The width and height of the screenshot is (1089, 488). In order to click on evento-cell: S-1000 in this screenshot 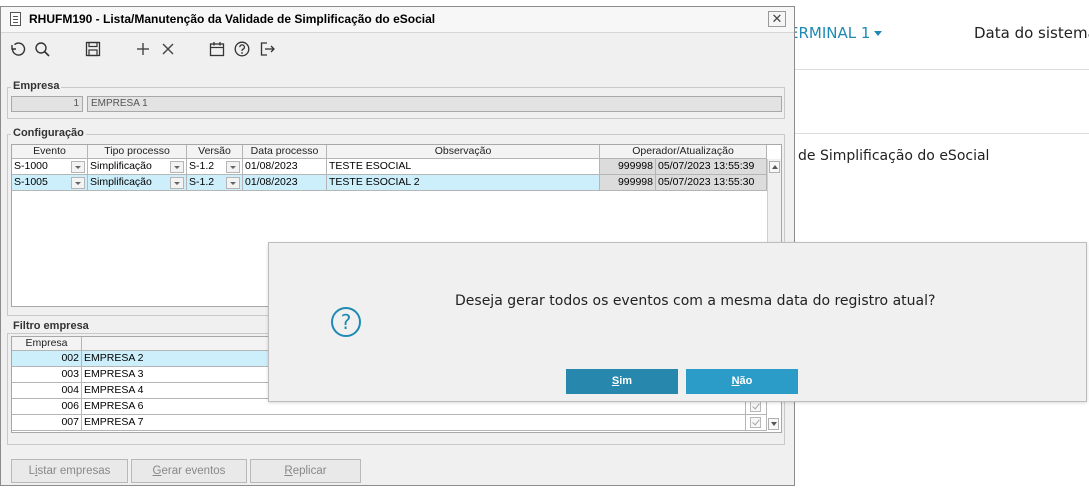, I will do `click(50, 167)`.